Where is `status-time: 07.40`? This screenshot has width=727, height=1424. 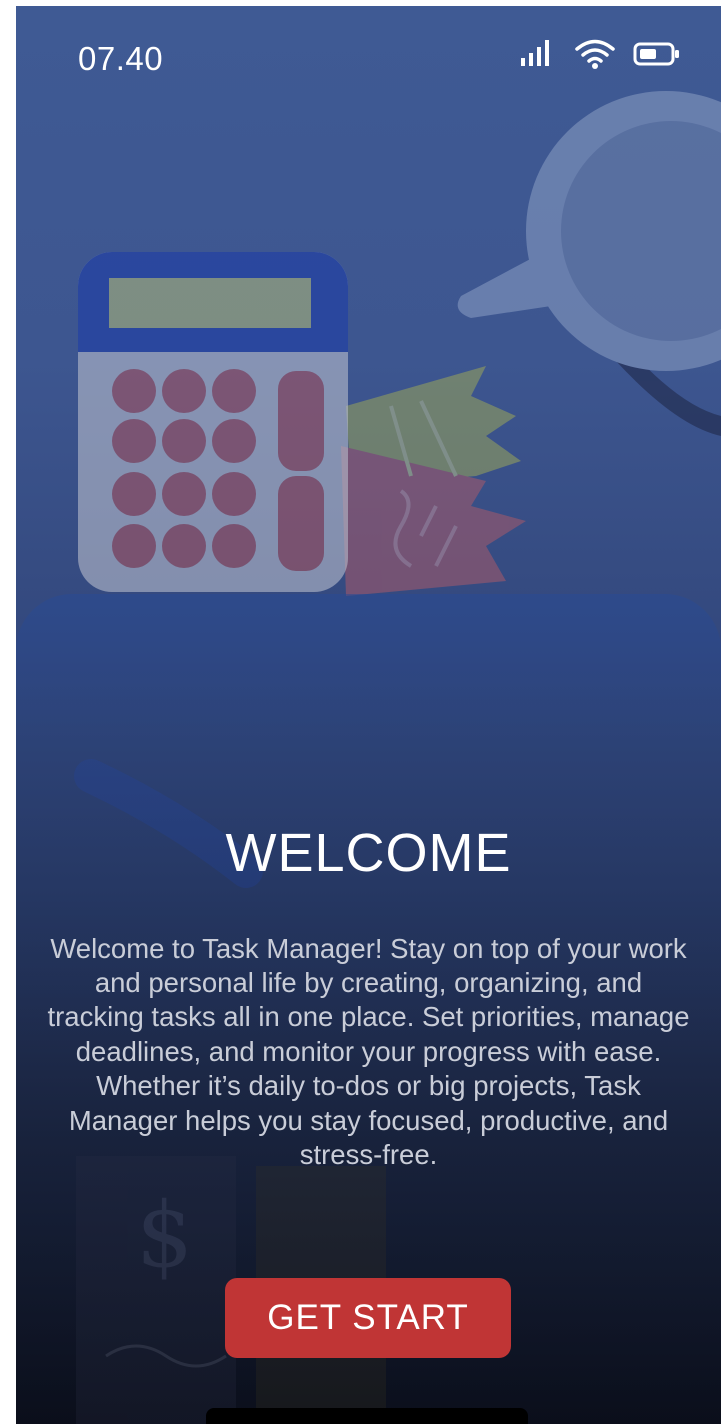
status-time: 07.40 is located at coordinates (121, 58).